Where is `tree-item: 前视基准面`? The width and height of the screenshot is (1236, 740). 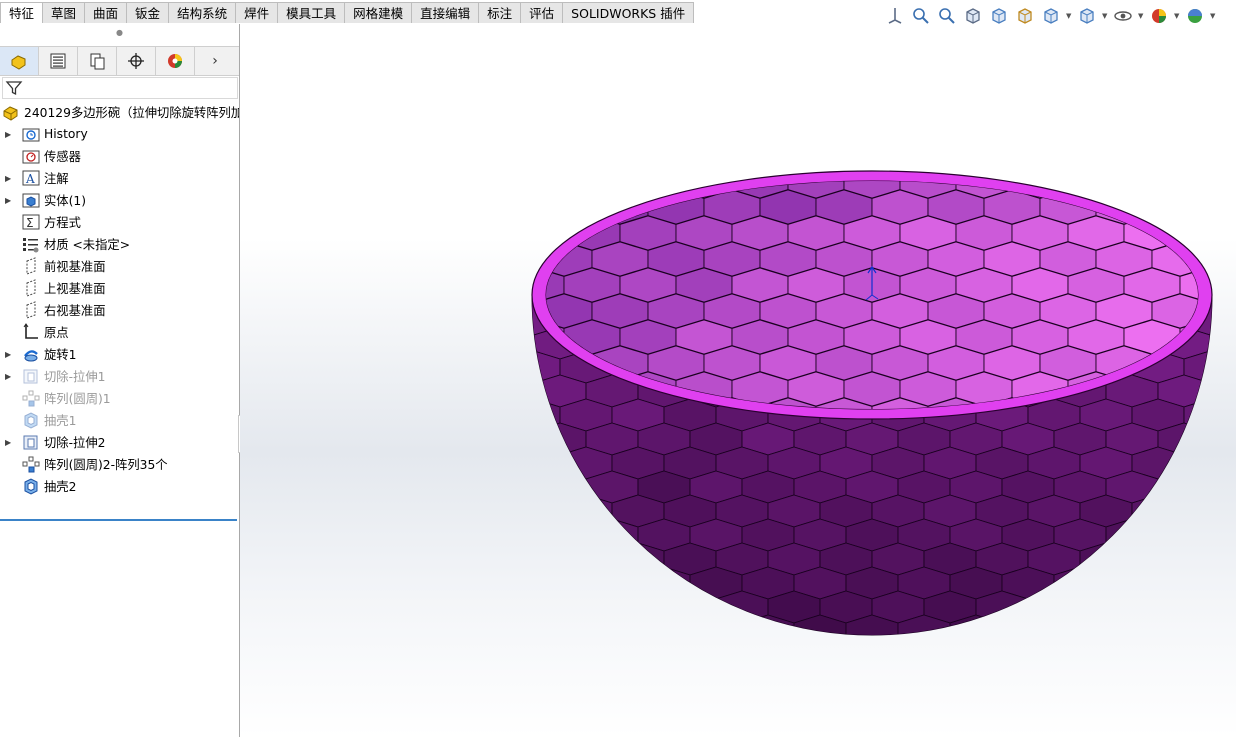 tree-item: 前视基准面 is located at coordinates (119, 266).